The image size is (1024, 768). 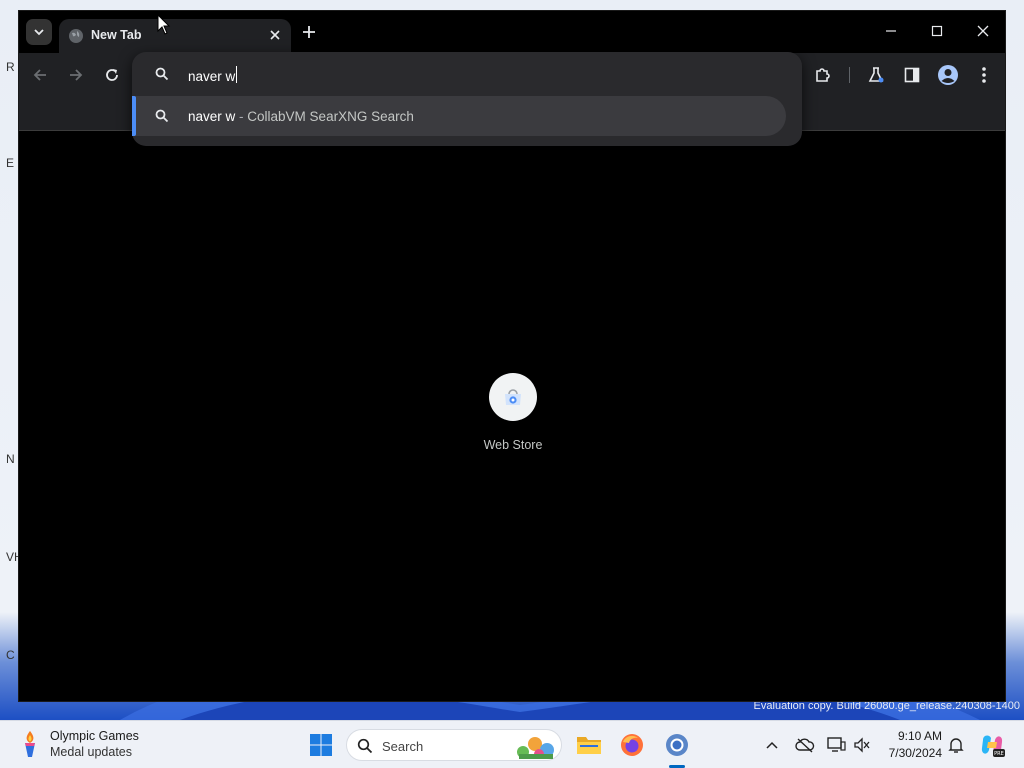 I want to click on web-store-icon, so click(x=513, y=397).